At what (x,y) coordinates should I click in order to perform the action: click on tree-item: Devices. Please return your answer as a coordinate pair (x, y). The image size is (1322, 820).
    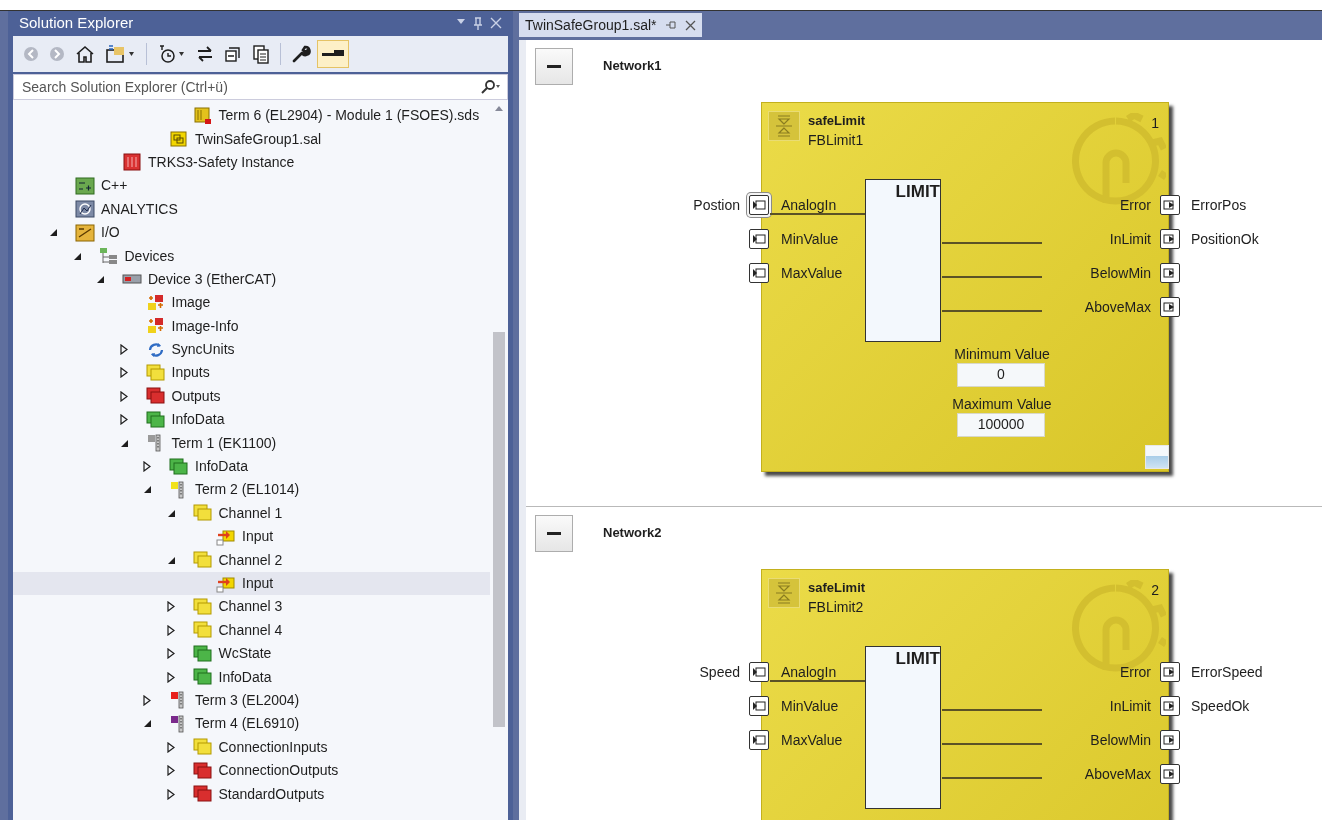
    Looking at the image, I should click on (251, 256).